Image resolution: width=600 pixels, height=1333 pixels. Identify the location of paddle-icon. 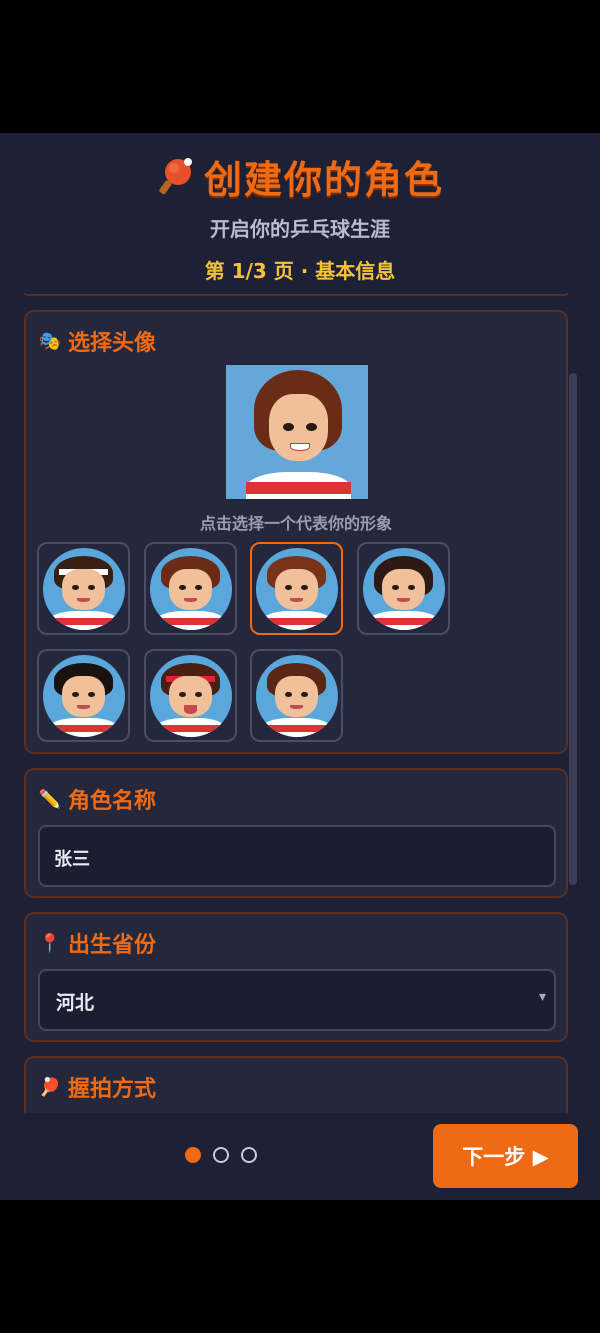
(175, 176).